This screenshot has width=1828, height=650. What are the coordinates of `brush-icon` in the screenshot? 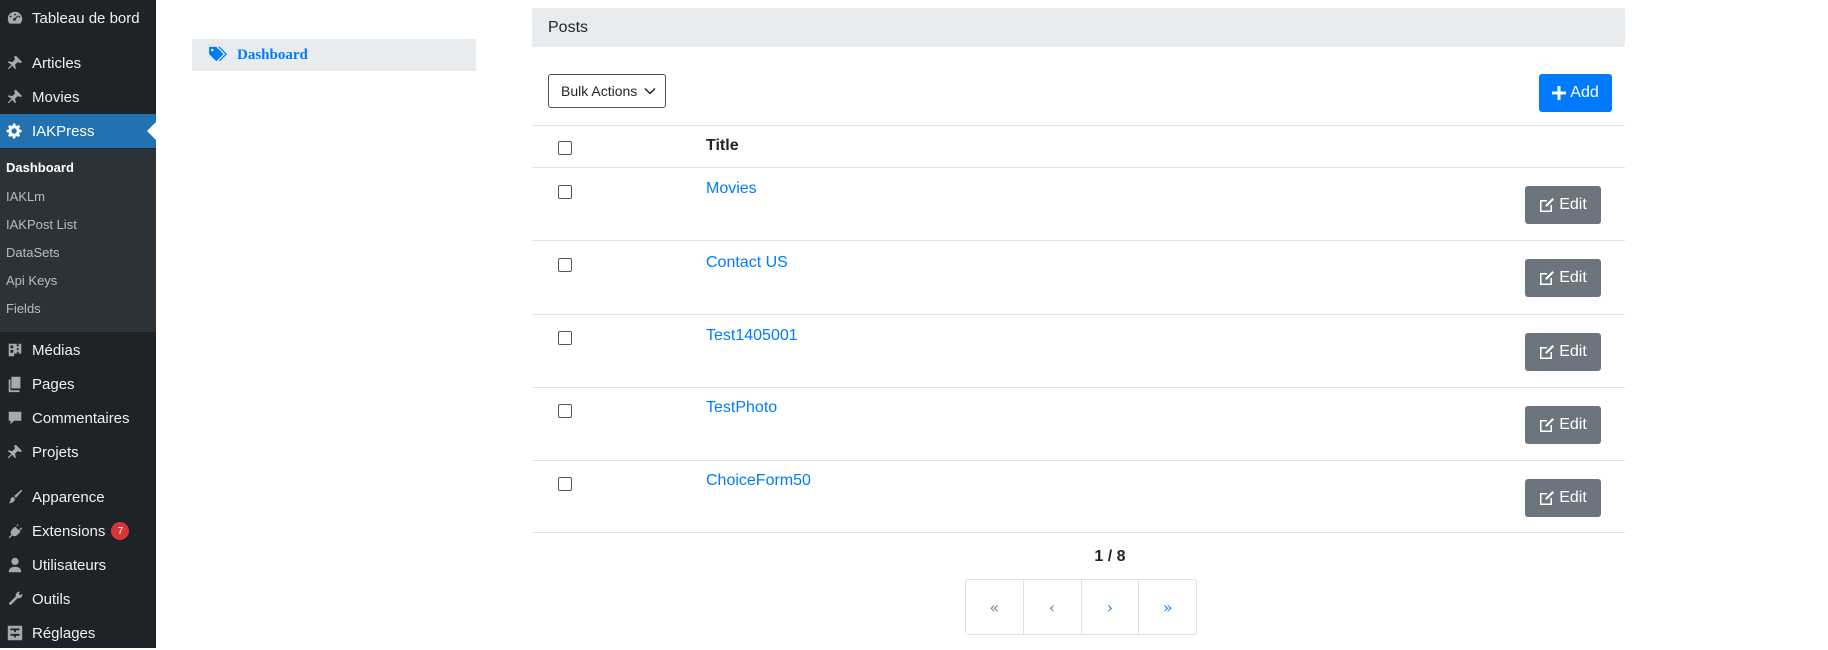 It's located at (15, 497).